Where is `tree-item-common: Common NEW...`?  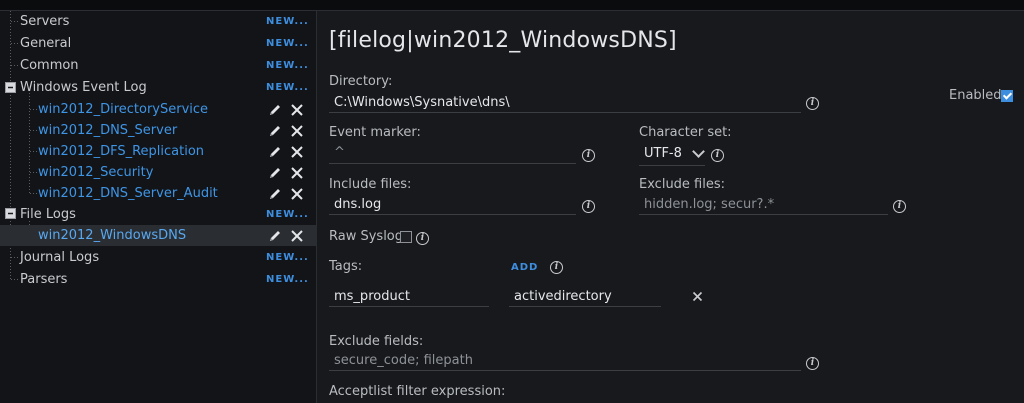 tree-item-common: Common NEW... is located at coordinates (158, 65).